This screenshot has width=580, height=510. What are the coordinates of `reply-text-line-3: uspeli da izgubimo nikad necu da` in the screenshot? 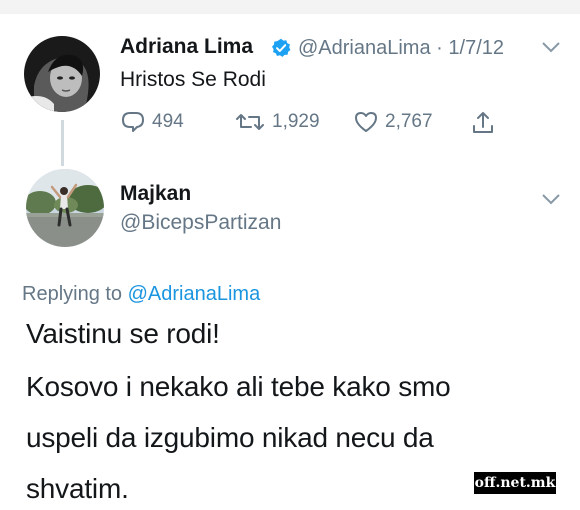 It's located at (230, 437).